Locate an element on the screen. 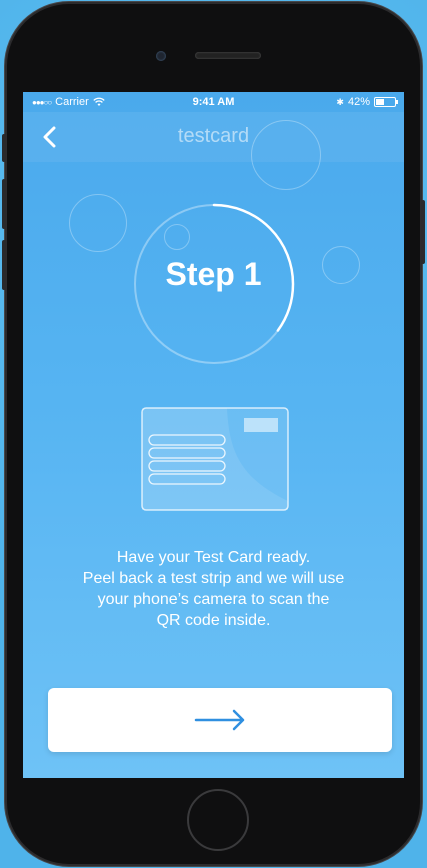  instruction-line: Peel back a test strip and we will use is located at coordinates (213, 578).